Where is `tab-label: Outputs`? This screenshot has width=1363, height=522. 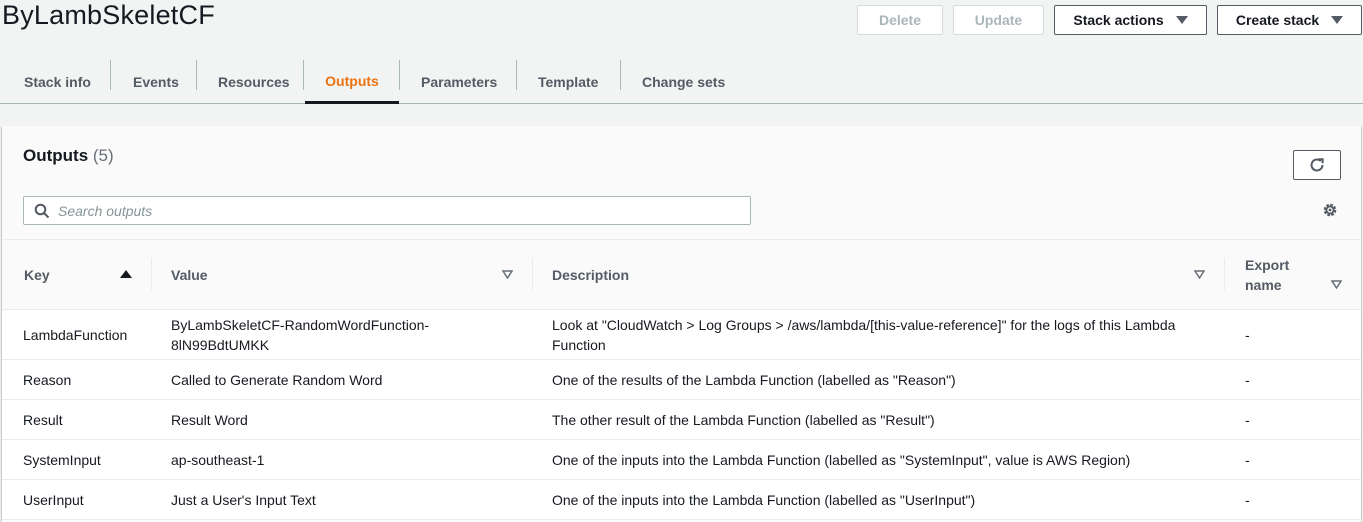
tab-label: Outputs is located at coordinates (352, 80).